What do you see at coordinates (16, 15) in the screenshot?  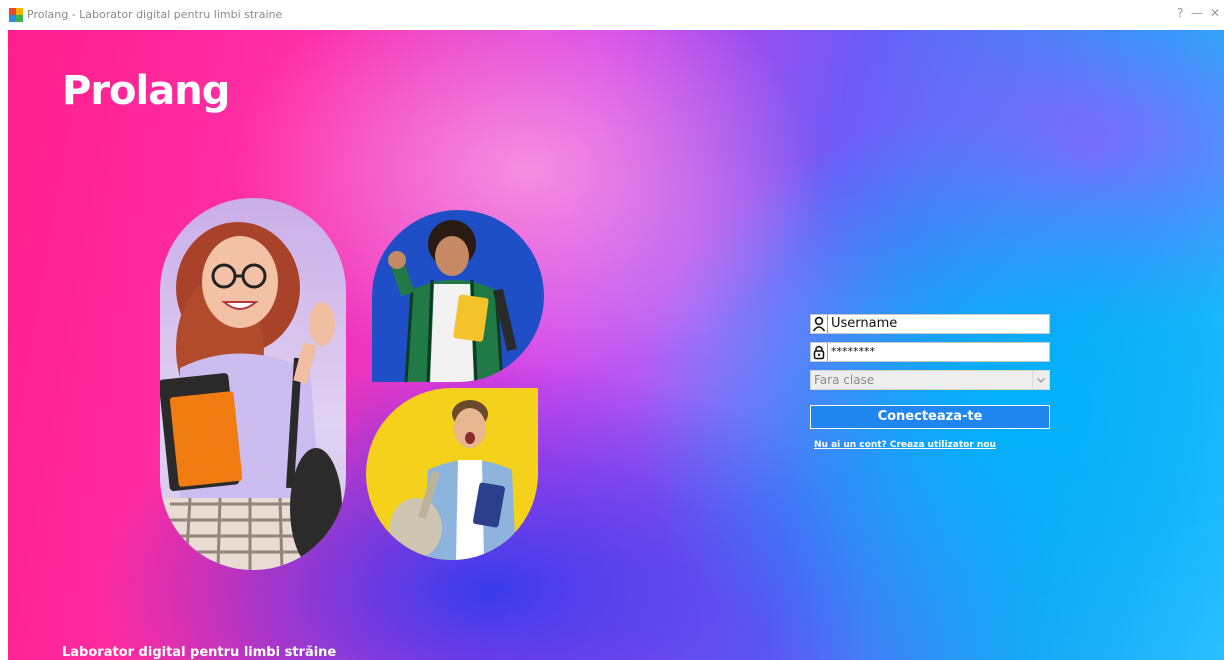 I see `app-icon` at bounding box center [16, 15].